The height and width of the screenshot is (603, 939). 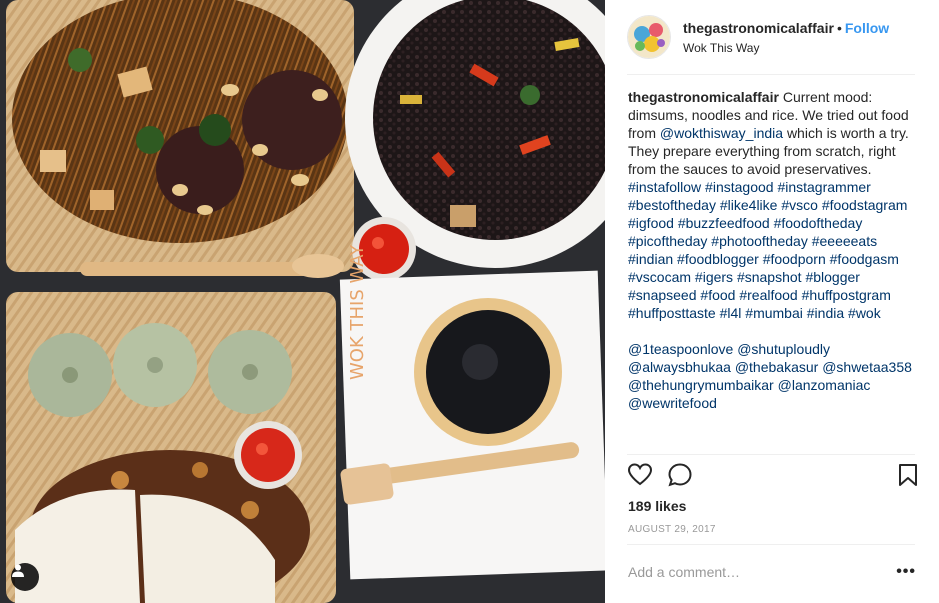 What do you see at coordinates (771, 544) in the screenshot?
I see `comment-divider` at bounding box center [771, 544].